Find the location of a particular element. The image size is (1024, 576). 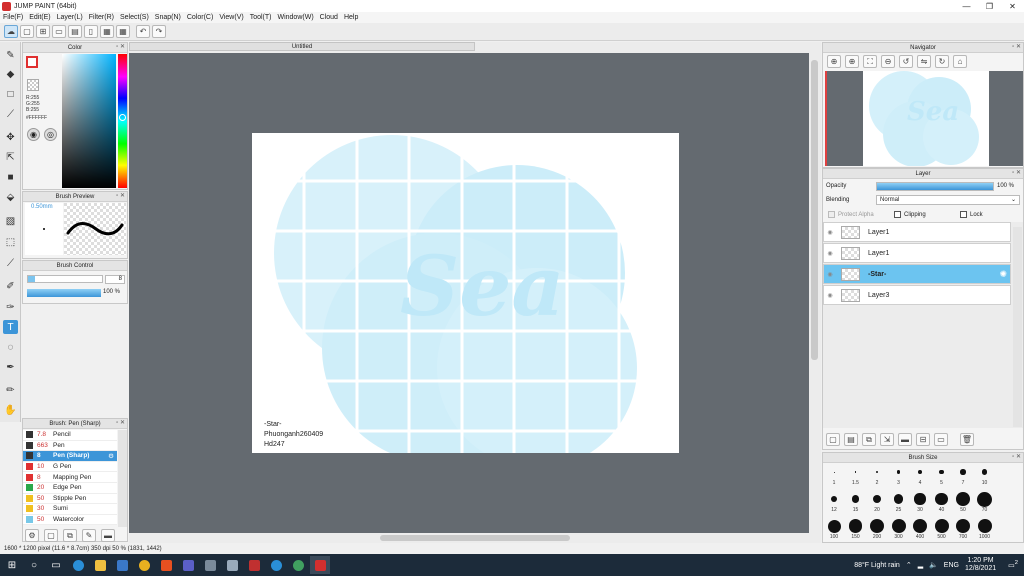

rotate-left-icon: ↺ is located at coordinates (906, 61).